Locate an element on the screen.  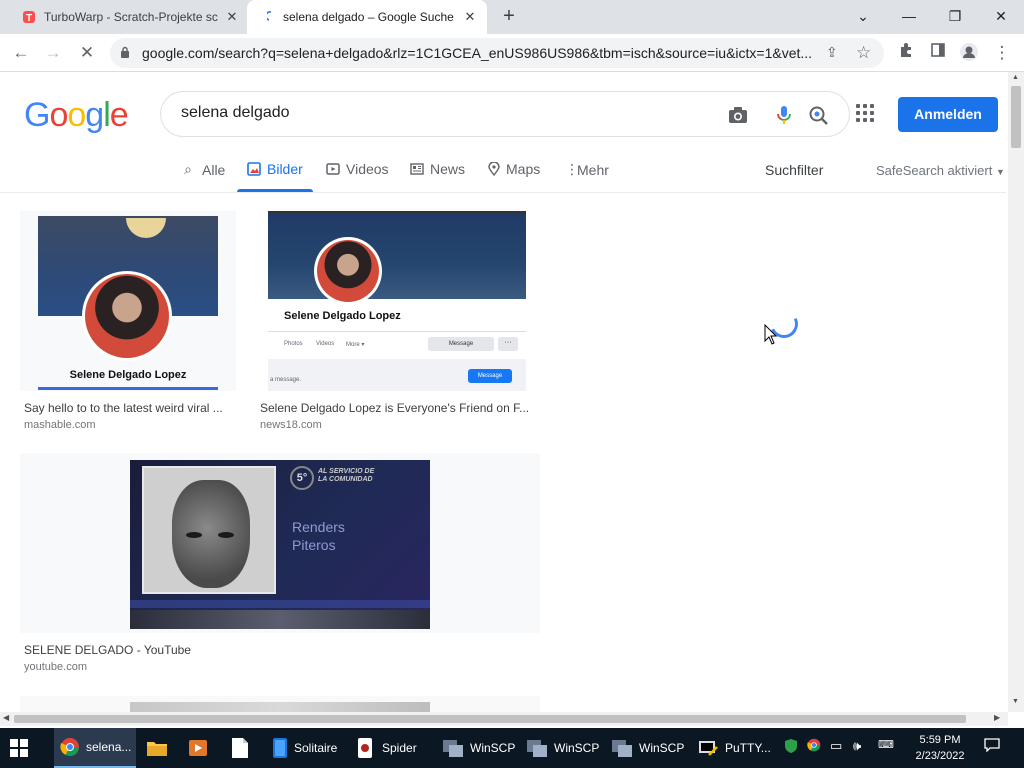
search-input is located at coordinates (441, 113).